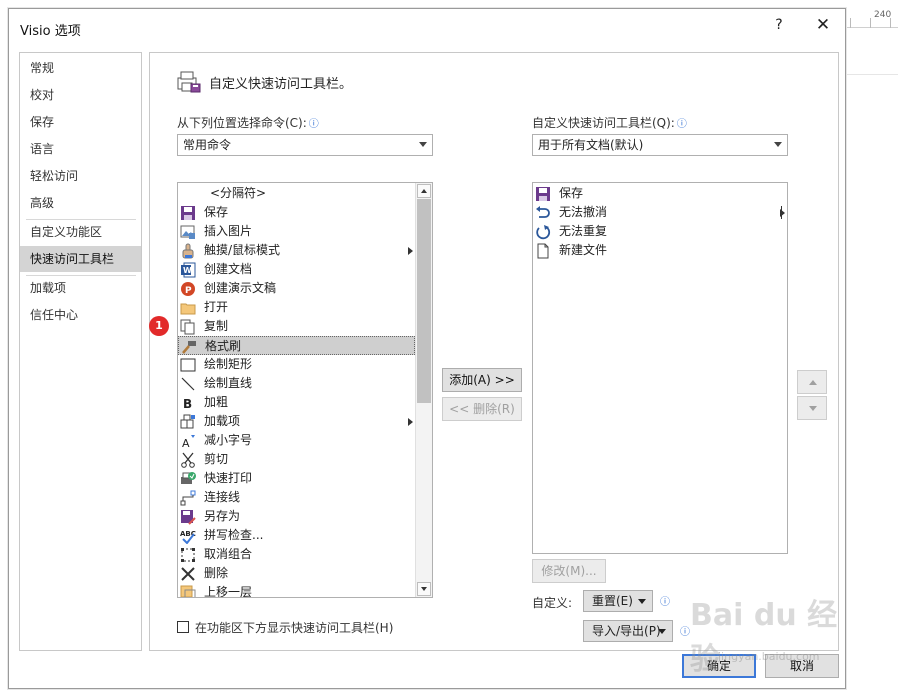 Image resolution: width=898 pixels, height=691 pixels. I want to click on watermark-url: jingyan.baidu.com, so click(769, 656).